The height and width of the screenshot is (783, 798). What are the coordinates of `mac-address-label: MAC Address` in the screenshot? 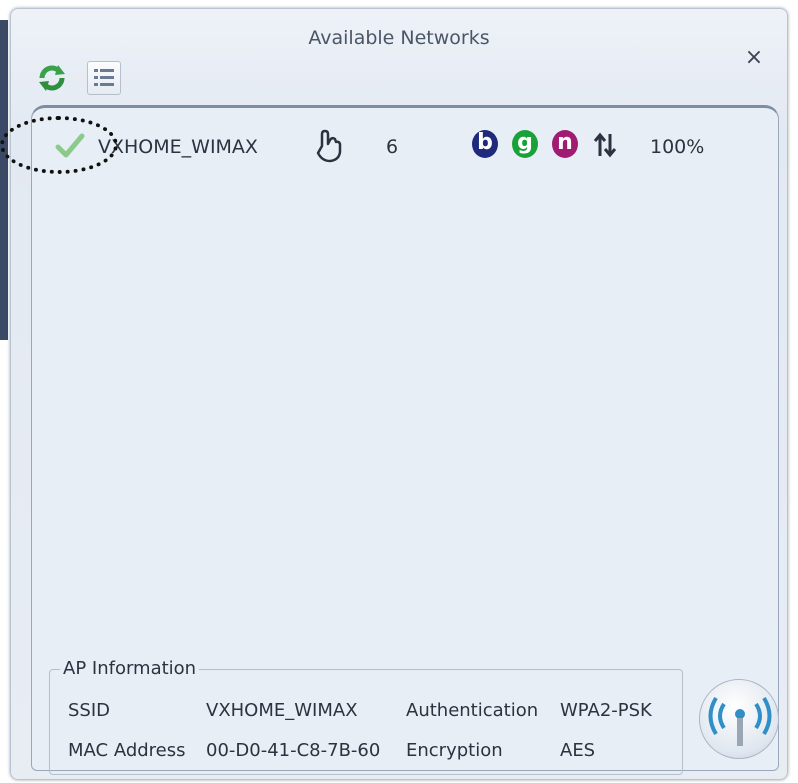 It's located at (127, 750).